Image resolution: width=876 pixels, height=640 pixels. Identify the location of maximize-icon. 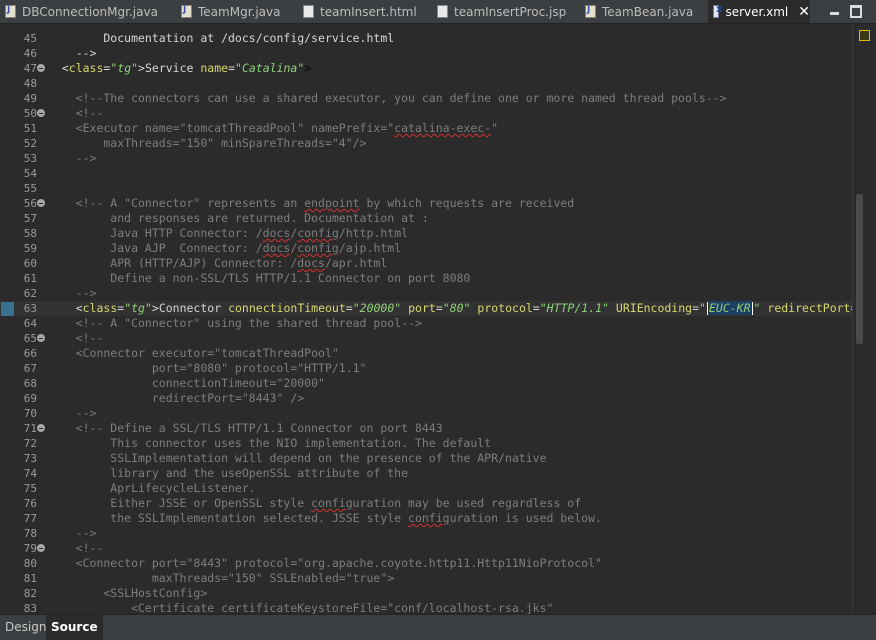
(855, 10).